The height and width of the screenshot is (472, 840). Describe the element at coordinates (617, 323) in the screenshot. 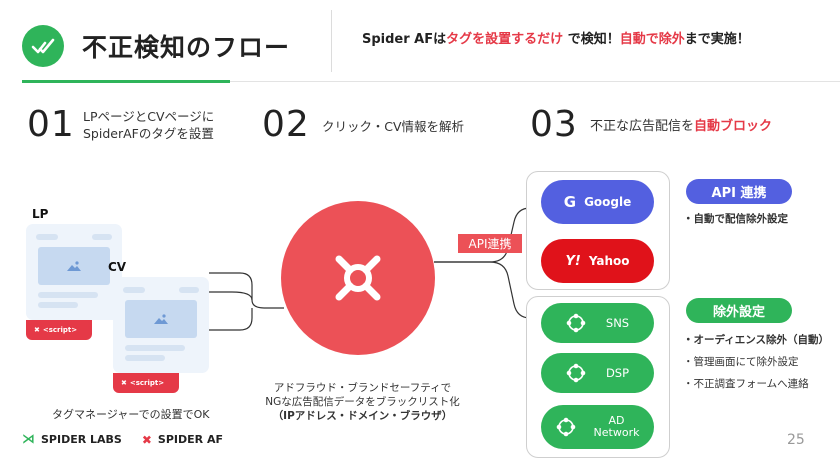

I see `sns-label: SNS` at that location.